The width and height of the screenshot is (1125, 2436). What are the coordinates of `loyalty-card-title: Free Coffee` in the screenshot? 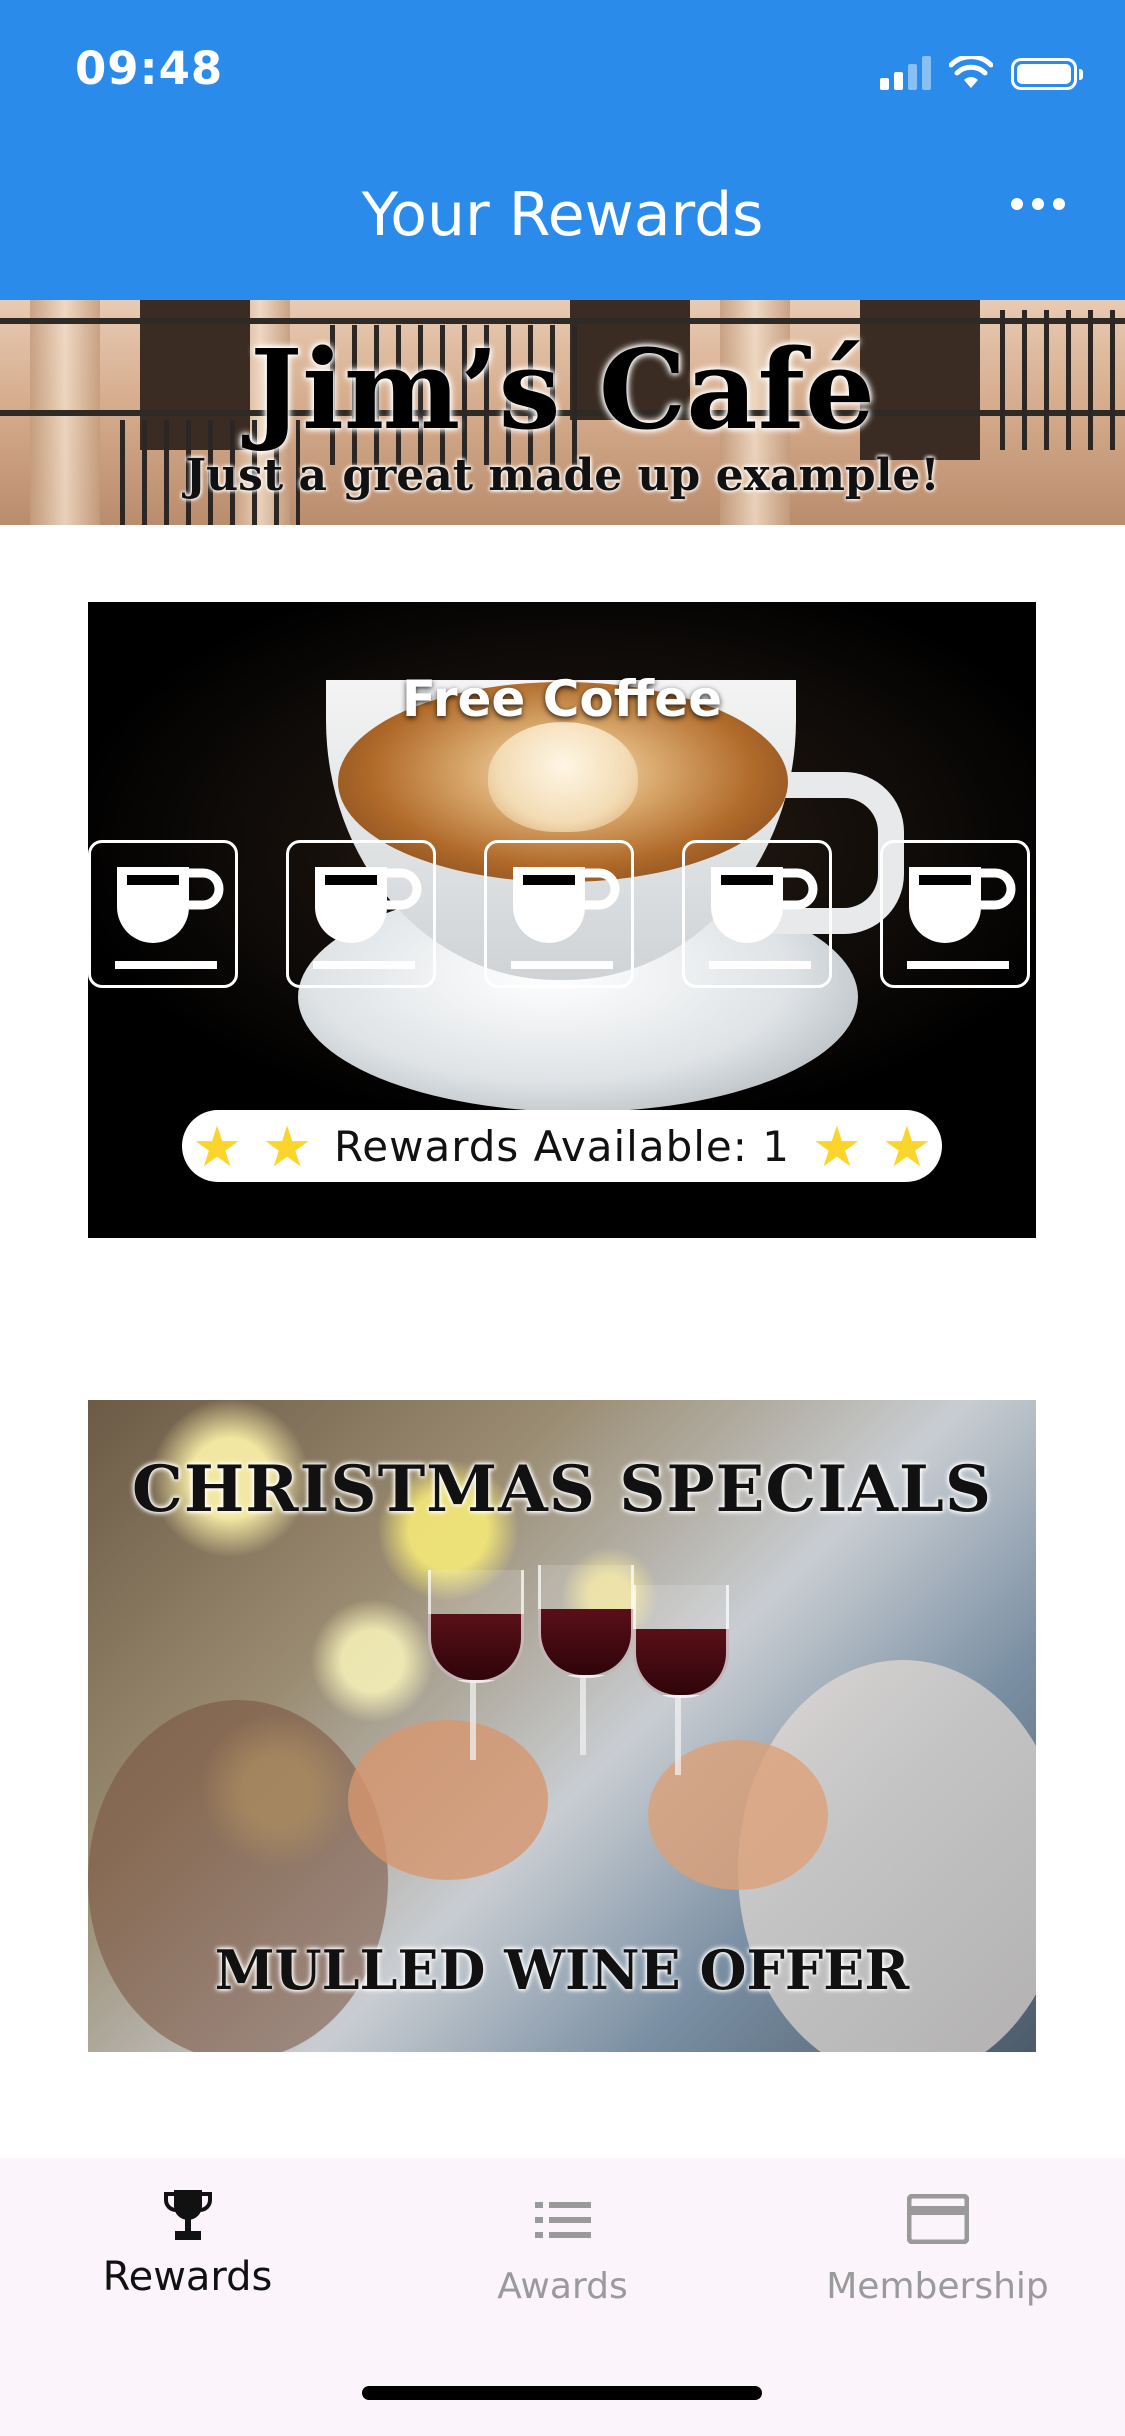 It's located at (562, 699).